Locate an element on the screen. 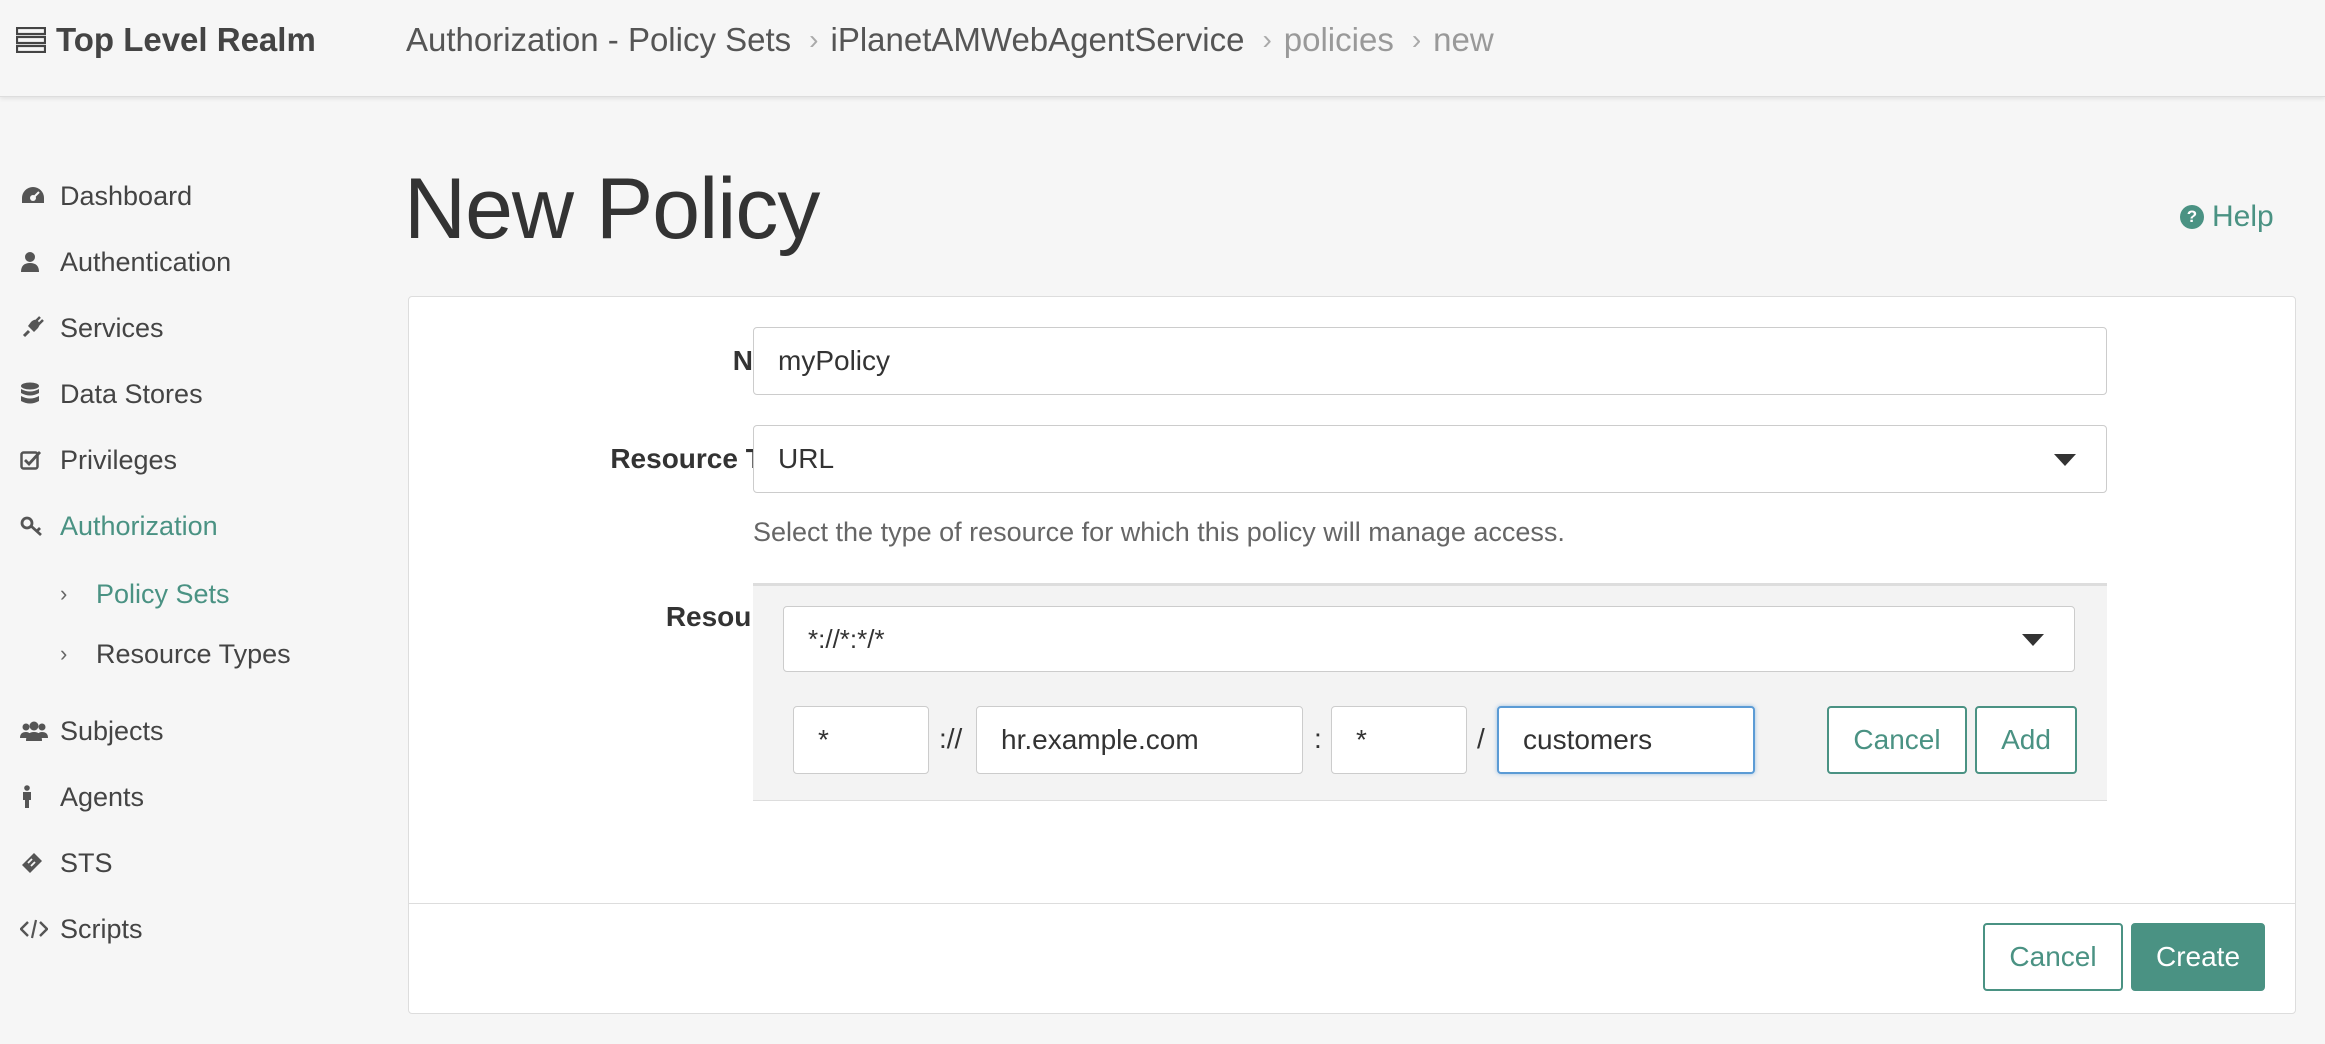 Image resolution: width=2325 pixels, height=1044 pixels. sidebar-subitem-label: Resource Types is located at coordinates (193, 653).